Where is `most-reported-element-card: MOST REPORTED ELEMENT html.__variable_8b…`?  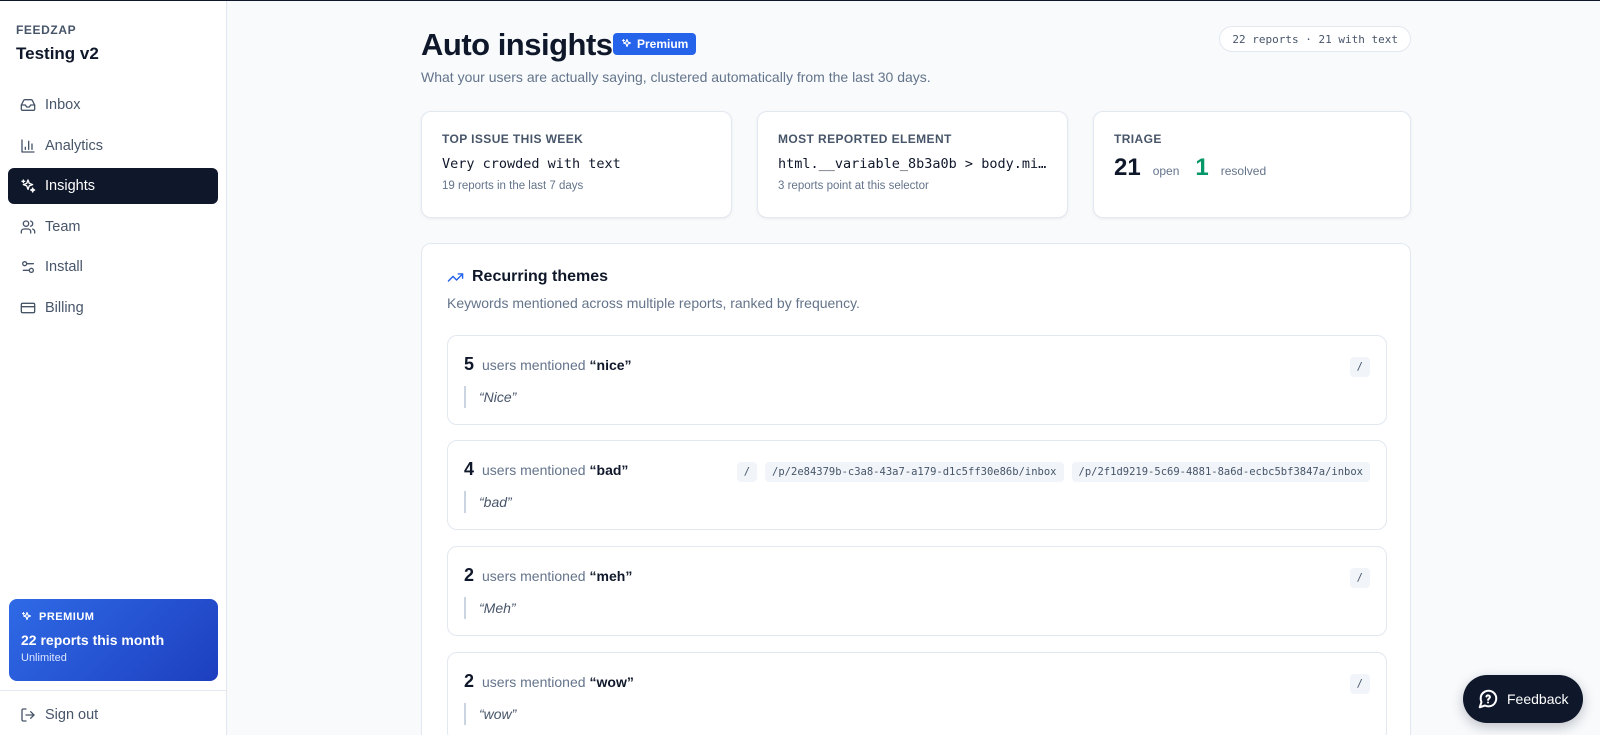
most-reported-element-card: MOST REPORTED ELEMENT html.__variable_8b… is located at coordinates (912, 164).